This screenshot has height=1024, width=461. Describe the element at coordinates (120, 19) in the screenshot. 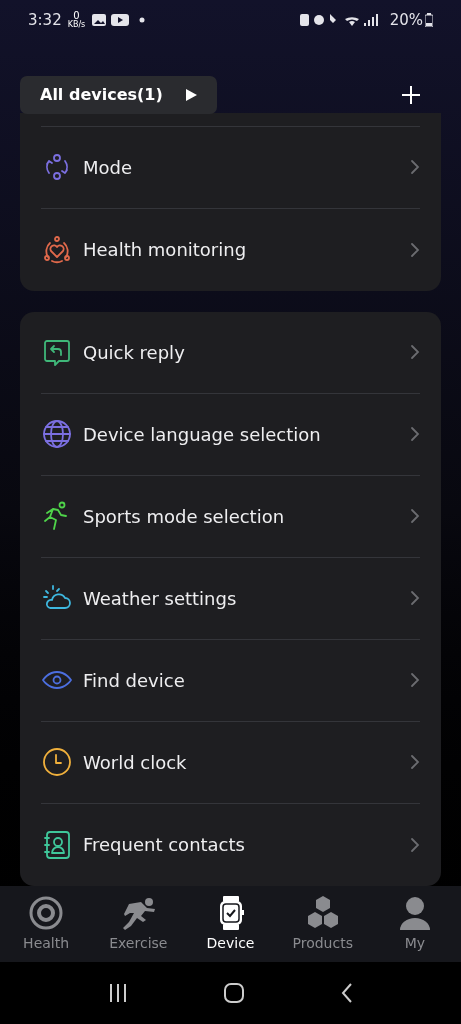

I see `video-icon` at that location.